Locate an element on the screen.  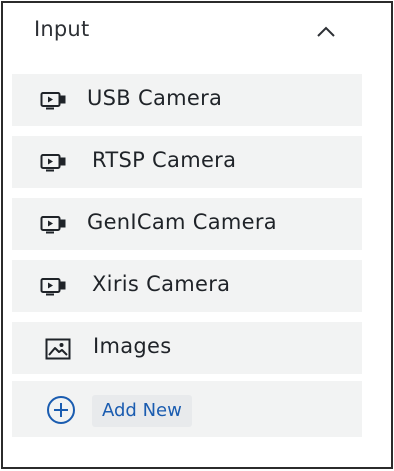
input-item-images: Images is located at coordinates (187, 348).